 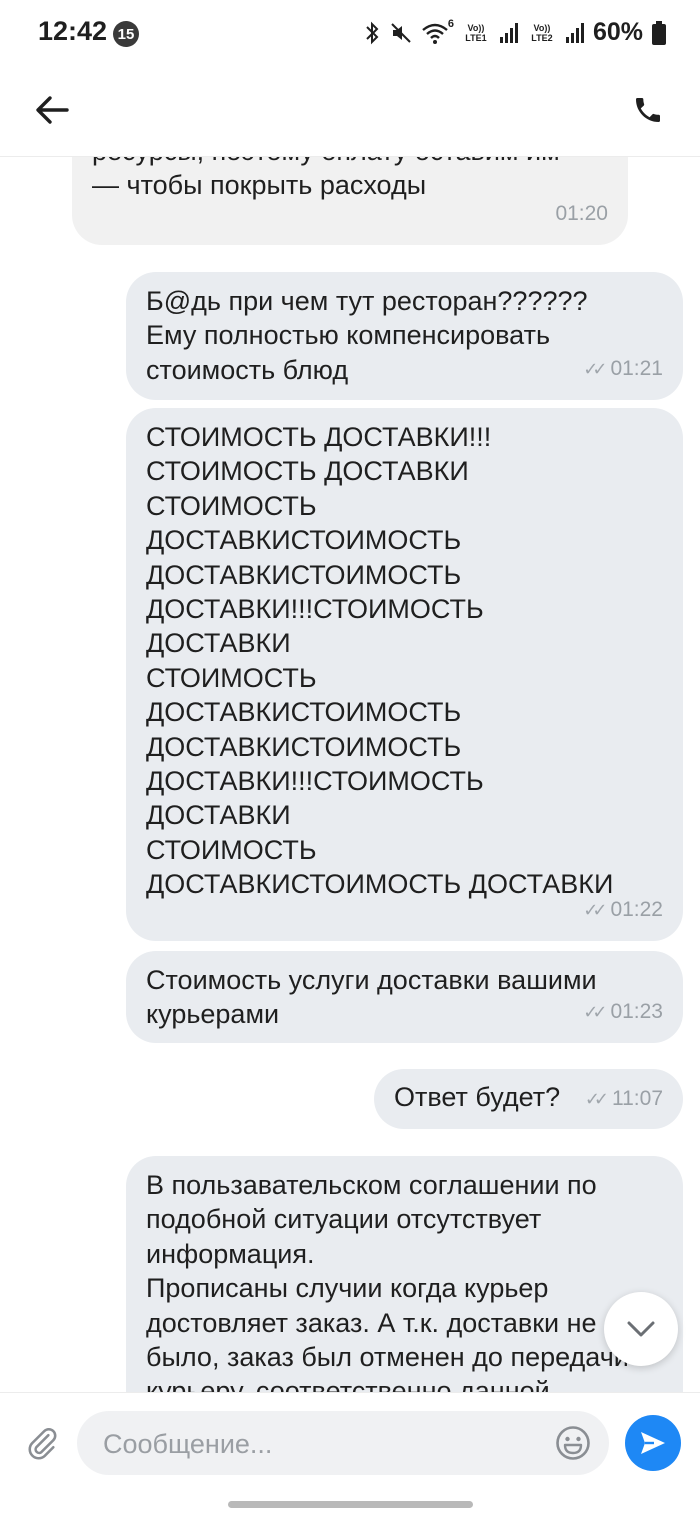 I want to click on sim1-label: Vo)) LTE1, so click(x=476, y=32).